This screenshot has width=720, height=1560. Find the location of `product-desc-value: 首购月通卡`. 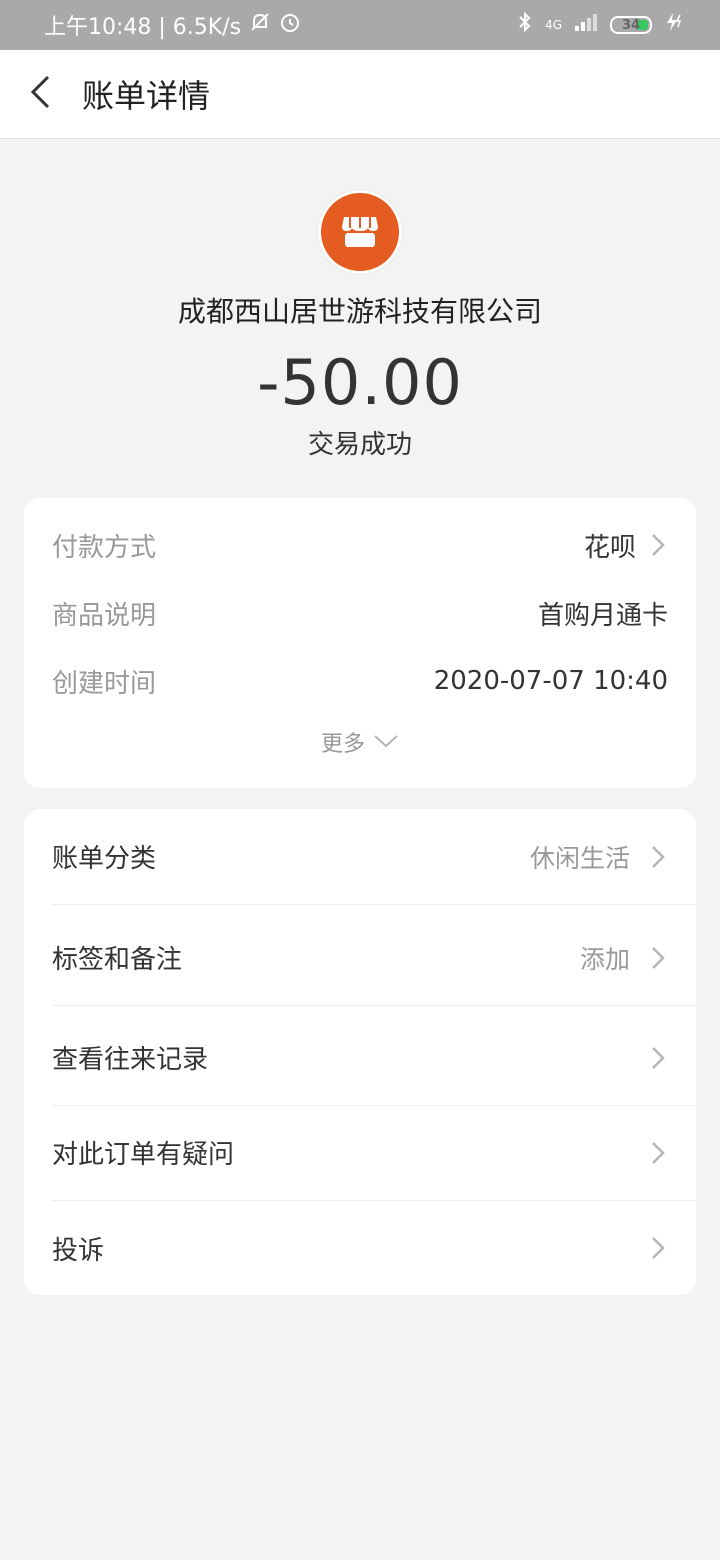

product-desc-value: 首购月通卡 is located at coordinates (602, 615).